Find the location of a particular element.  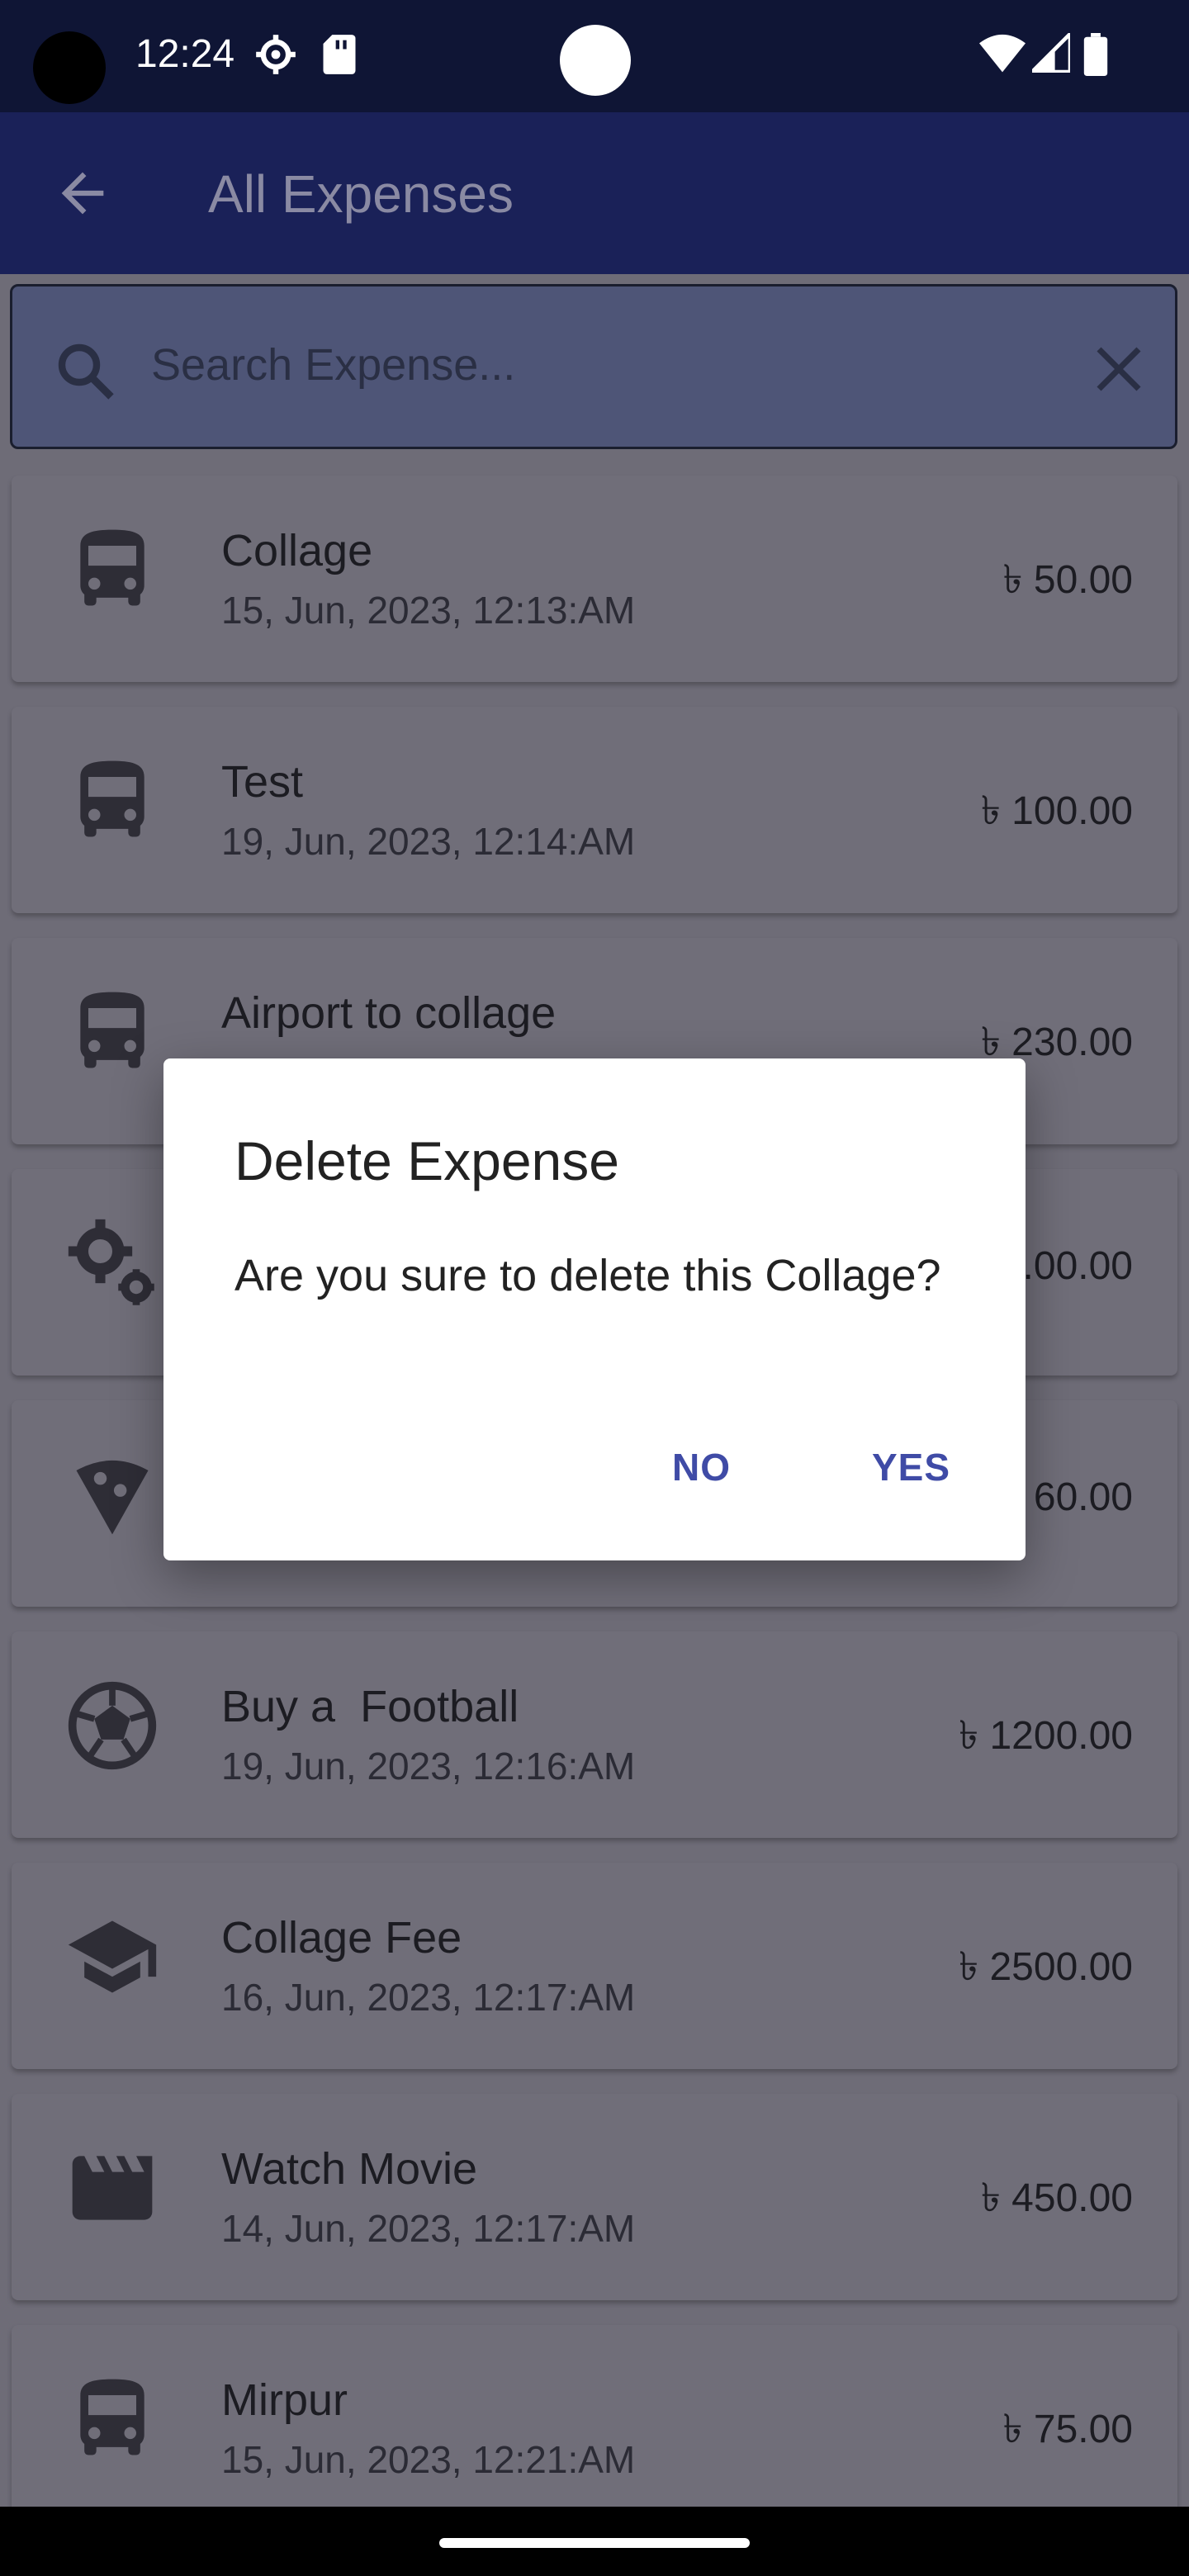

expense-card: Test 19, Jun, 2023, 12:14:AM ৳ 100.00 is located at coordinates (594, 810).